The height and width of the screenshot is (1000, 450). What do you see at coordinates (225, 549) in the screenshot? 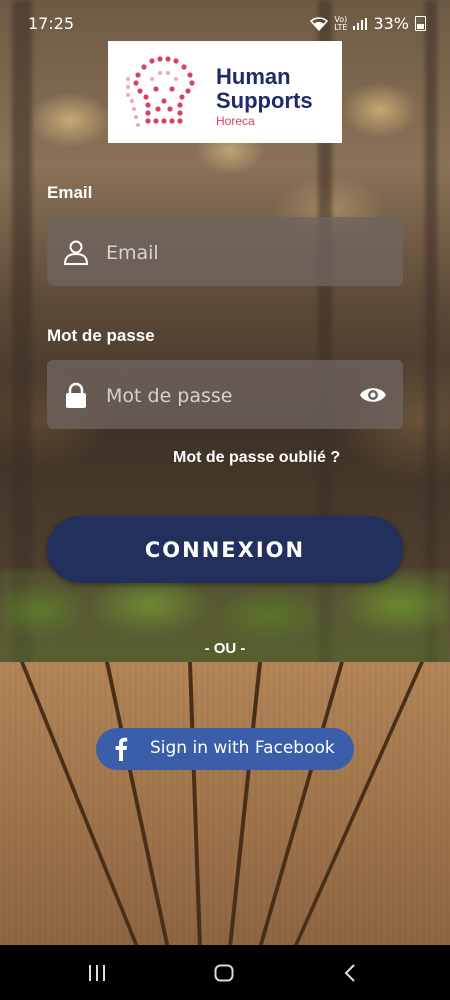
I see `connexion-button: CONNEXION` at bounding box center [225, 549].